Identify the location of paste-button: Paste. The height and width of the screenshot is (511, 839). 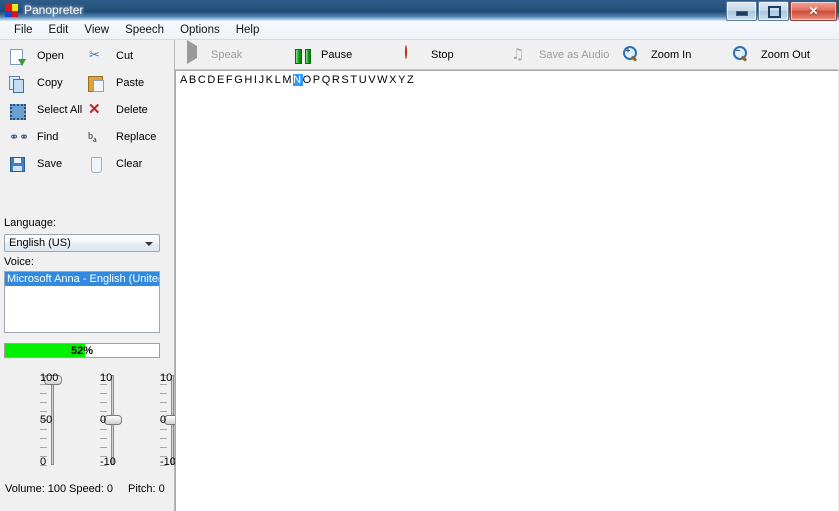
(115, 83).